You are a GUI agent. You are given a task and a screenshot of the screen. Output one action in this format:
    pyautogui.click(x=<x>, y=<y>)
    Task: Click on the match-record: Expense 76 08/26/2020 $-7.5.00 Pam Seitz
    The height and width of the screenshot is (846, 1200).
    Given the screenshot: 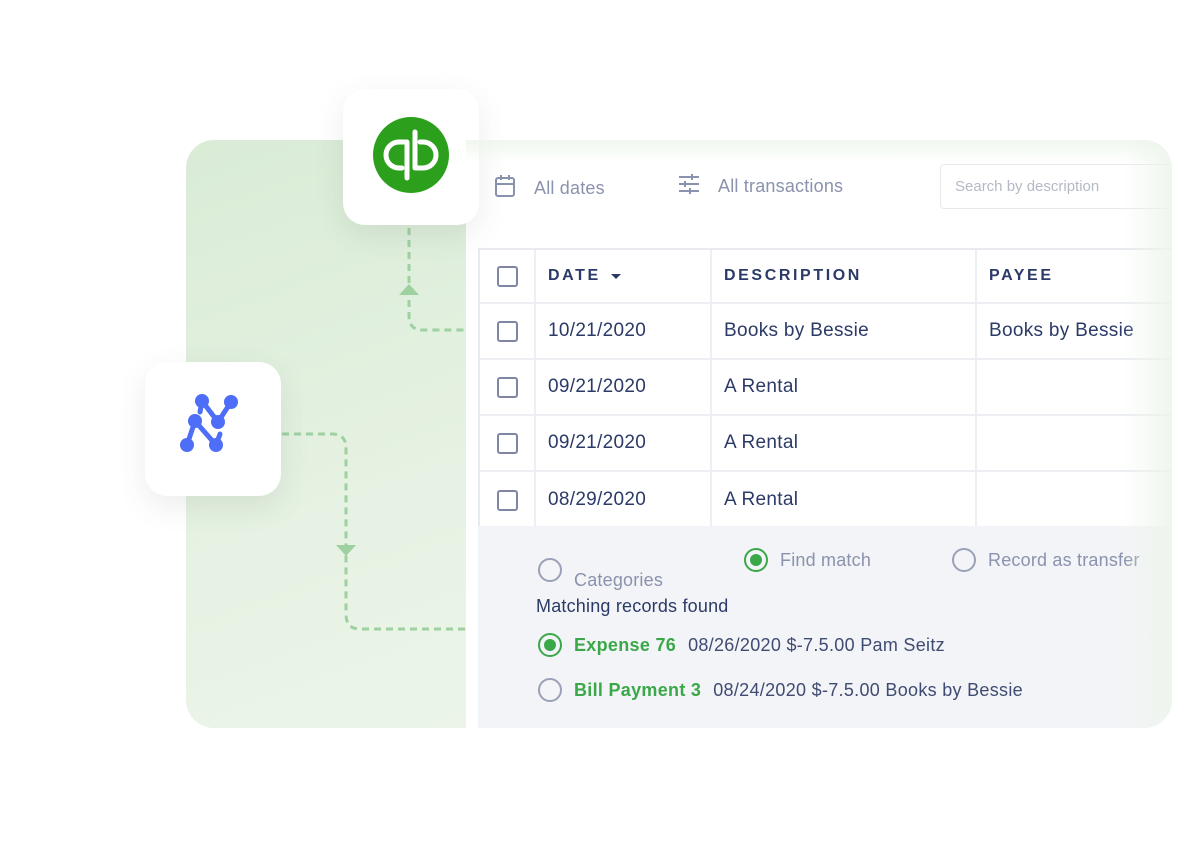 What is the action you would take?
    pyautogui.click(x=741, y=645)
    